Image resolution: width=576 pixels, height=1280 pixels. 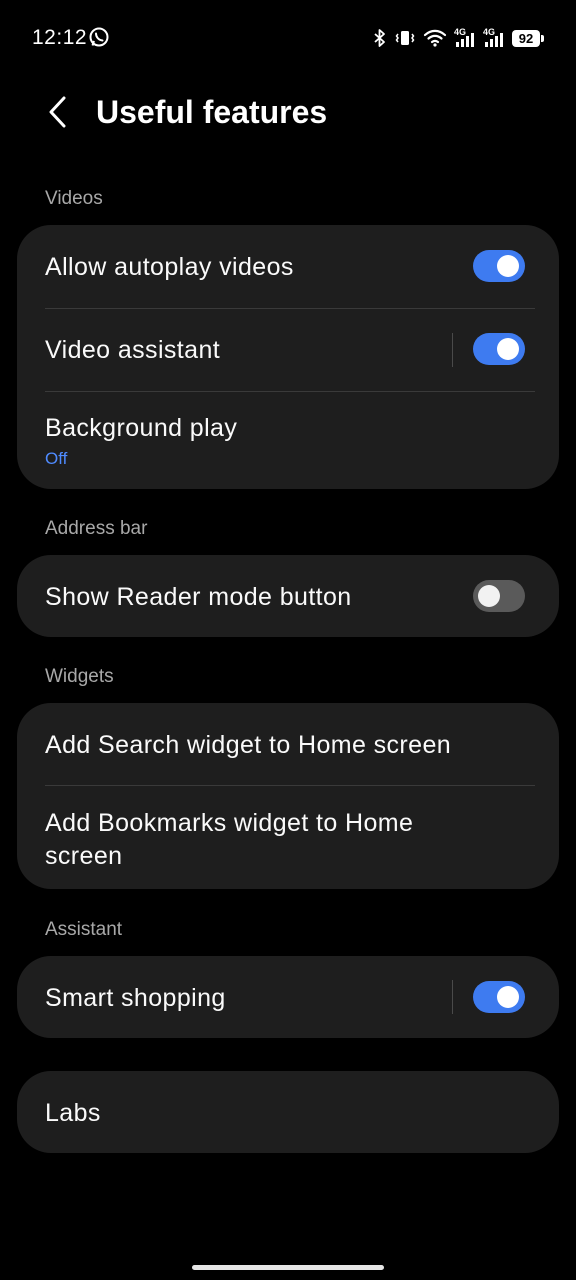 What do you see at coordinates (499, 596) in the screenshot?
I see `reader-mode-toggle` at bounding box center [499, 596].